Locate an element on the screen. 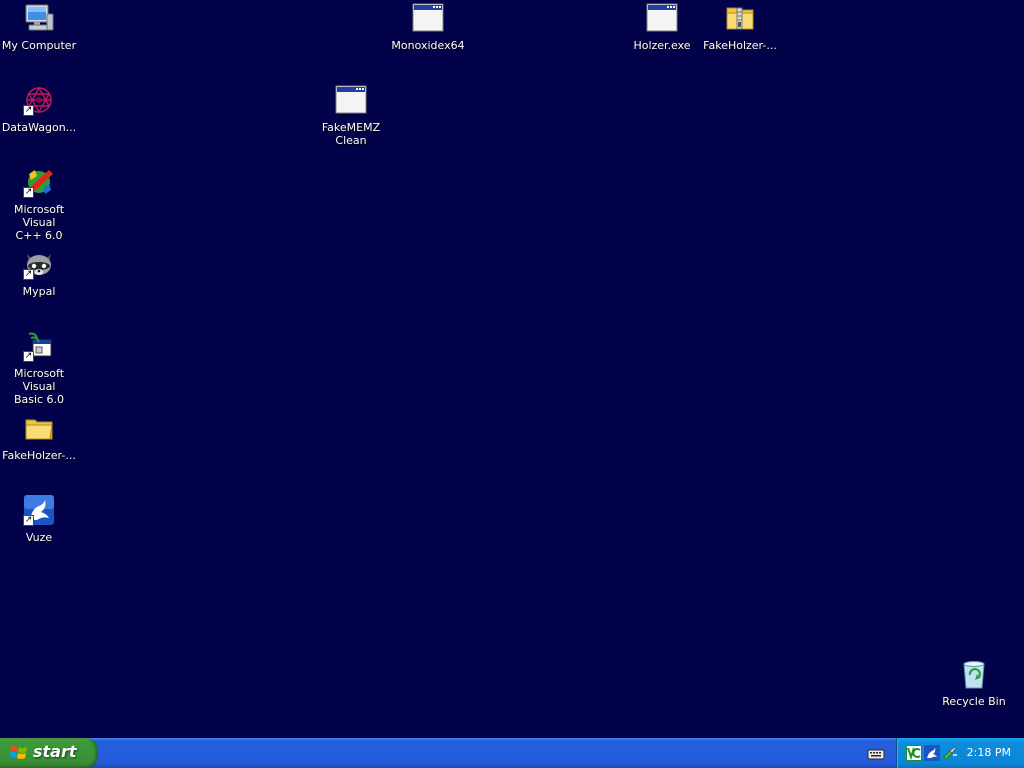 This screenshot has height=768, width=1024. folder-icon is located at coordinates (39, 428).